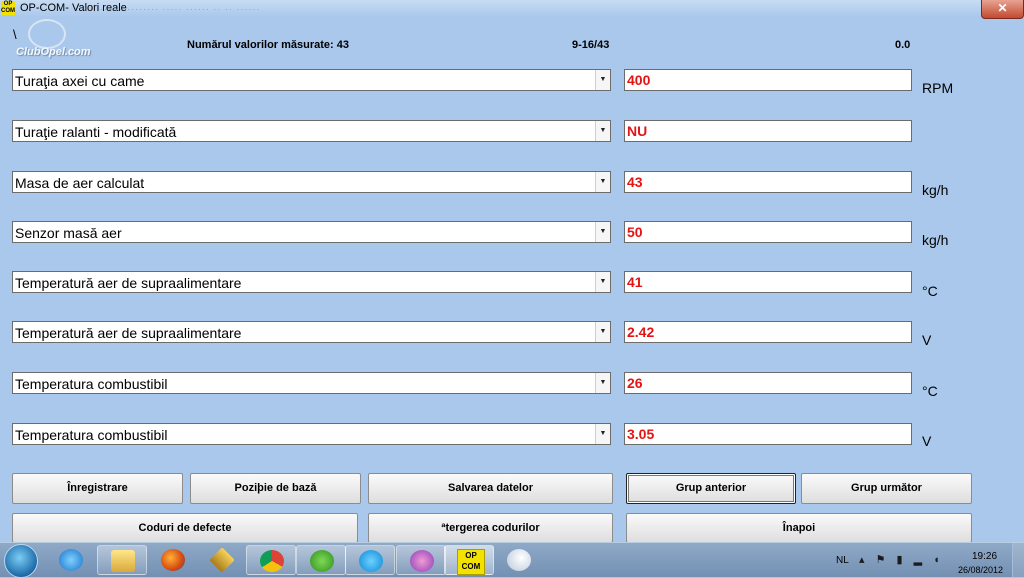 The image size is (1024, 578). I want to click on group-range: 9-16/43, so click(591, 45).